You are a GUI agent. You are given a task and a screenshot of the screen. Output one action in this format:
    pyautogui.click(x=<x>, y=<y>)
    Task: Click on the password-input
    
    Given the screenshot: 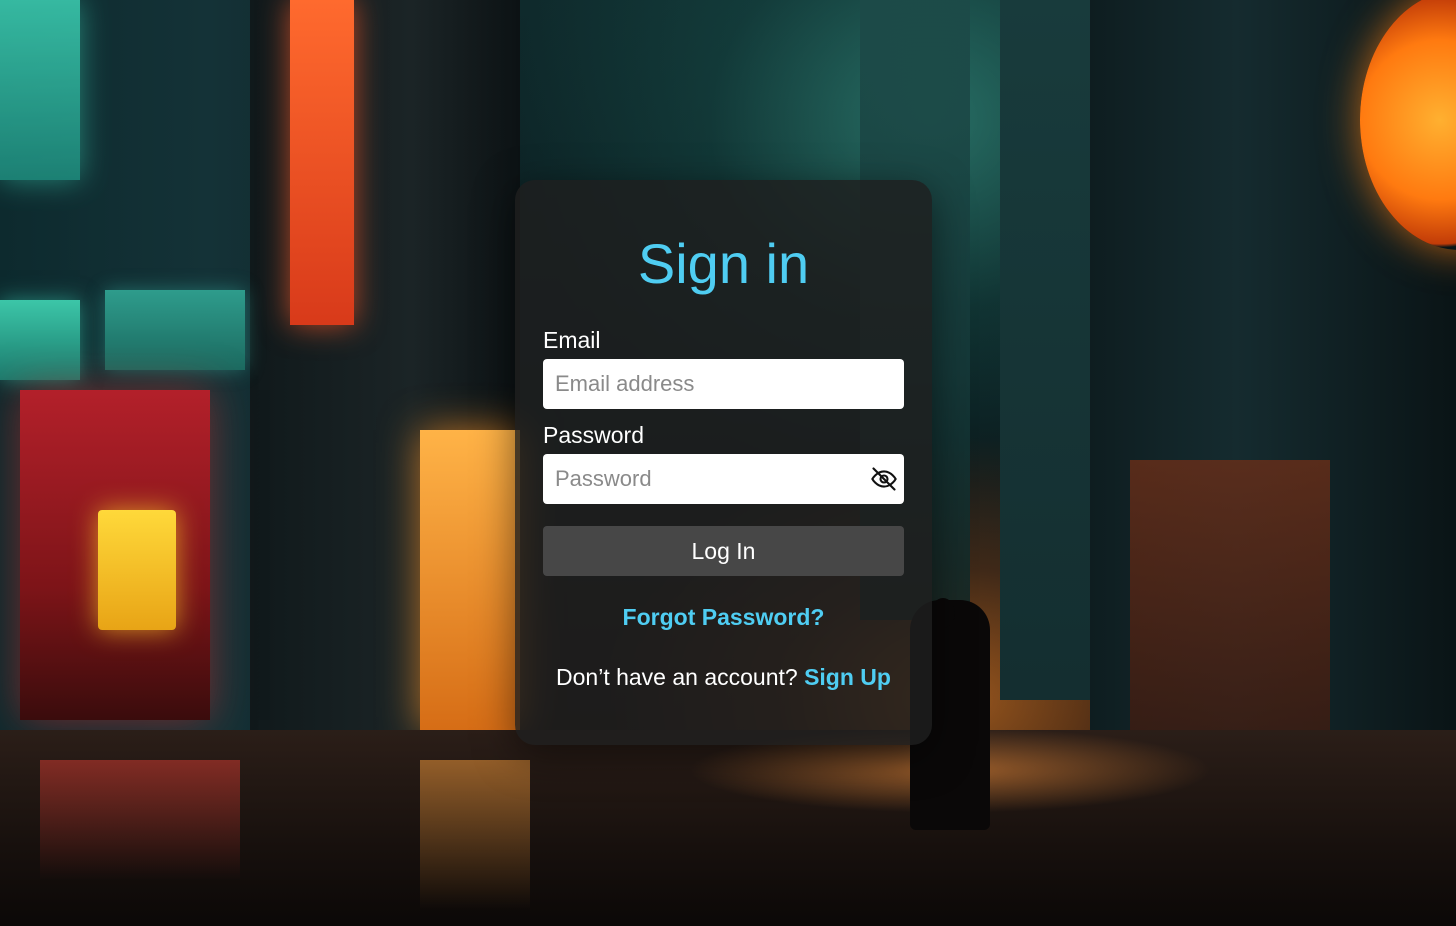 What is the action you would take?
    pyautogui.click(x=723, y=479)
    